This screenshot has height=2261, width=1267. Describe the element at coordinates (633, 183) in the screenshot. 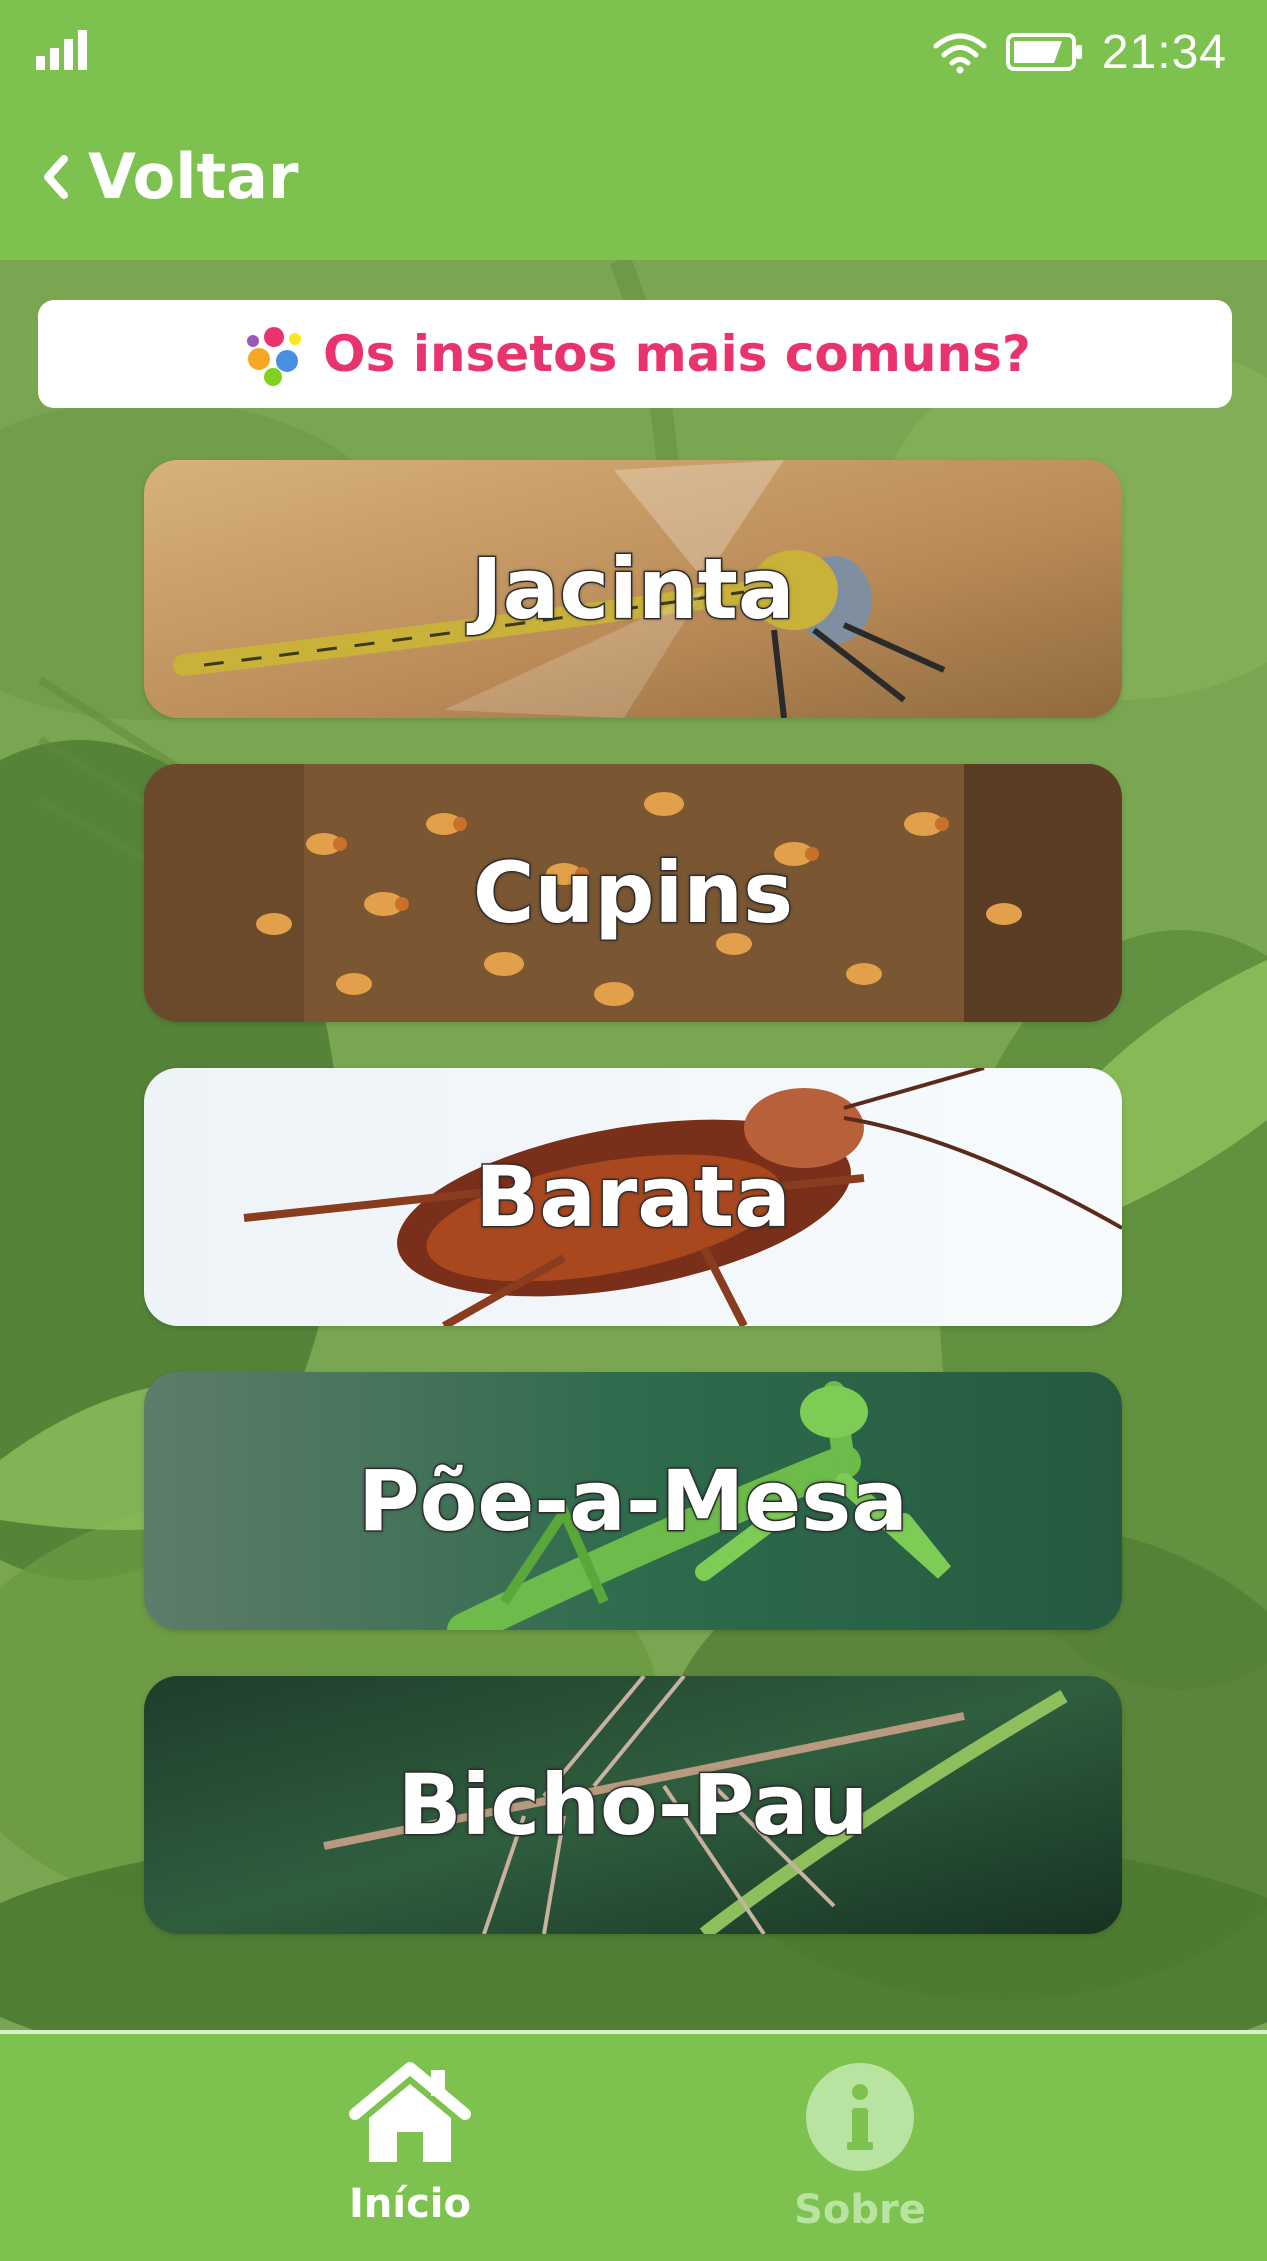

I see `top-bar: Voltar` at that location.